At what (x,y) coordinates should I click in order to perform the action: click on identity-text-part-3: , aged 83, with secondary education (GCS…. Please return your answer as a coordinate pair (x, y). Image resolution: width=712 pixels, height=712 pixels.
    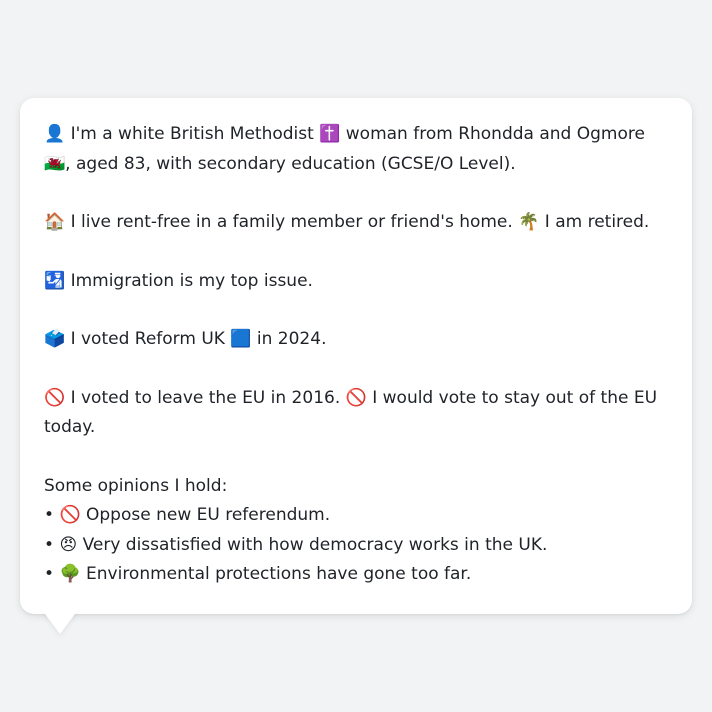
    Looking at the image, I should click on (290, 163).